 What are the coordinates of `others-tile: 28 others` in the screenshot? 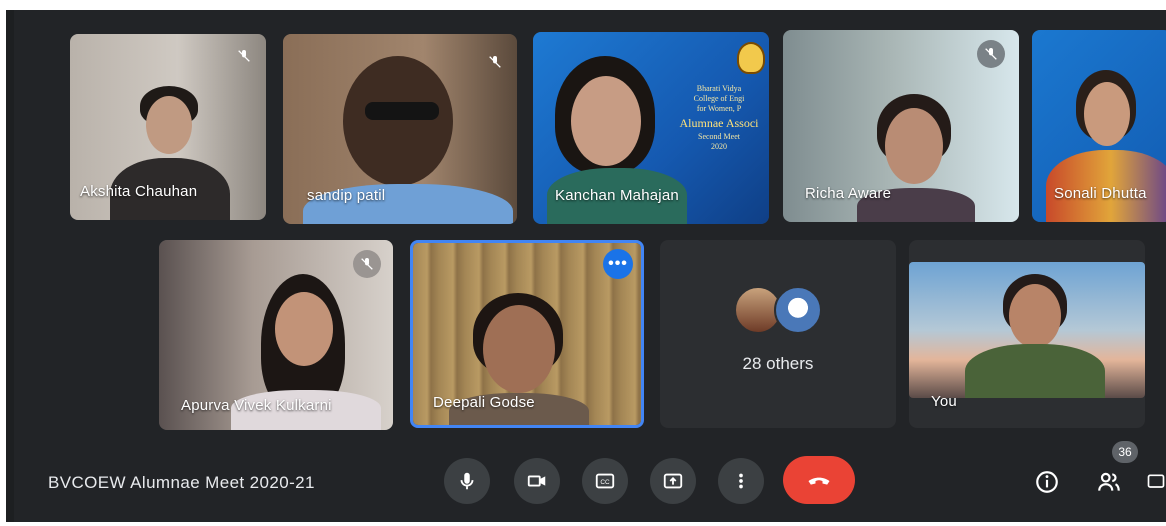 It's located at (778, 334).